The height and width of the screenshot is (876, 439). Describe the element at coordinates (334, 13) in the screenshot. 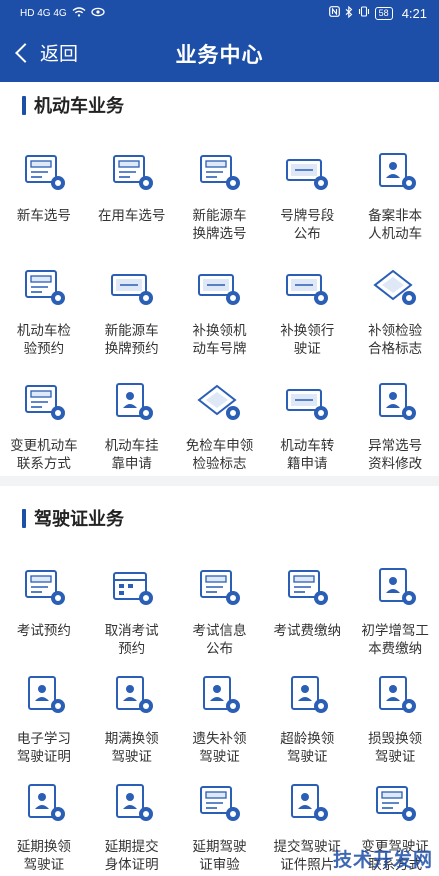

I see `nfc-icon` at that location.